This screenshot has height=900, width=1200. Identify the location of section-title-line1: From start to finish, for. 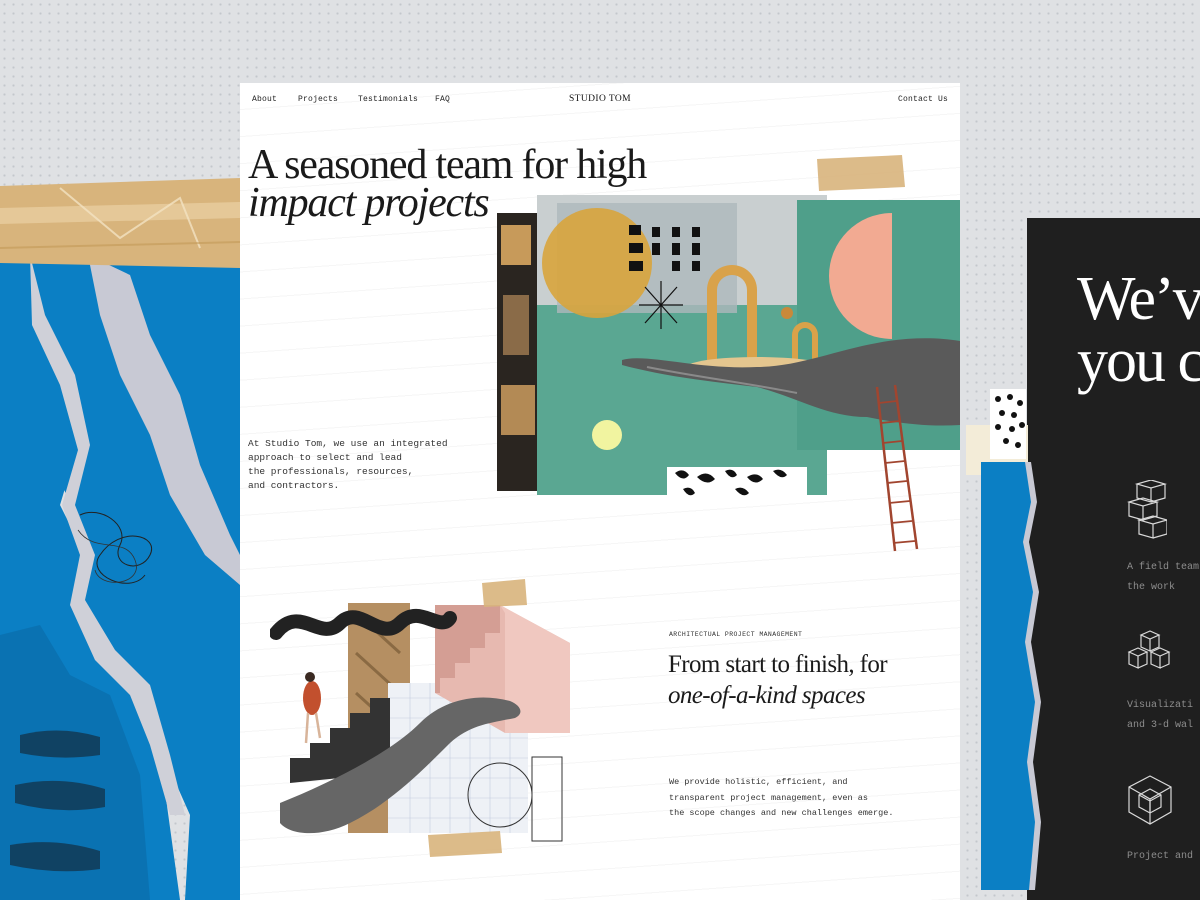
(778, 664).